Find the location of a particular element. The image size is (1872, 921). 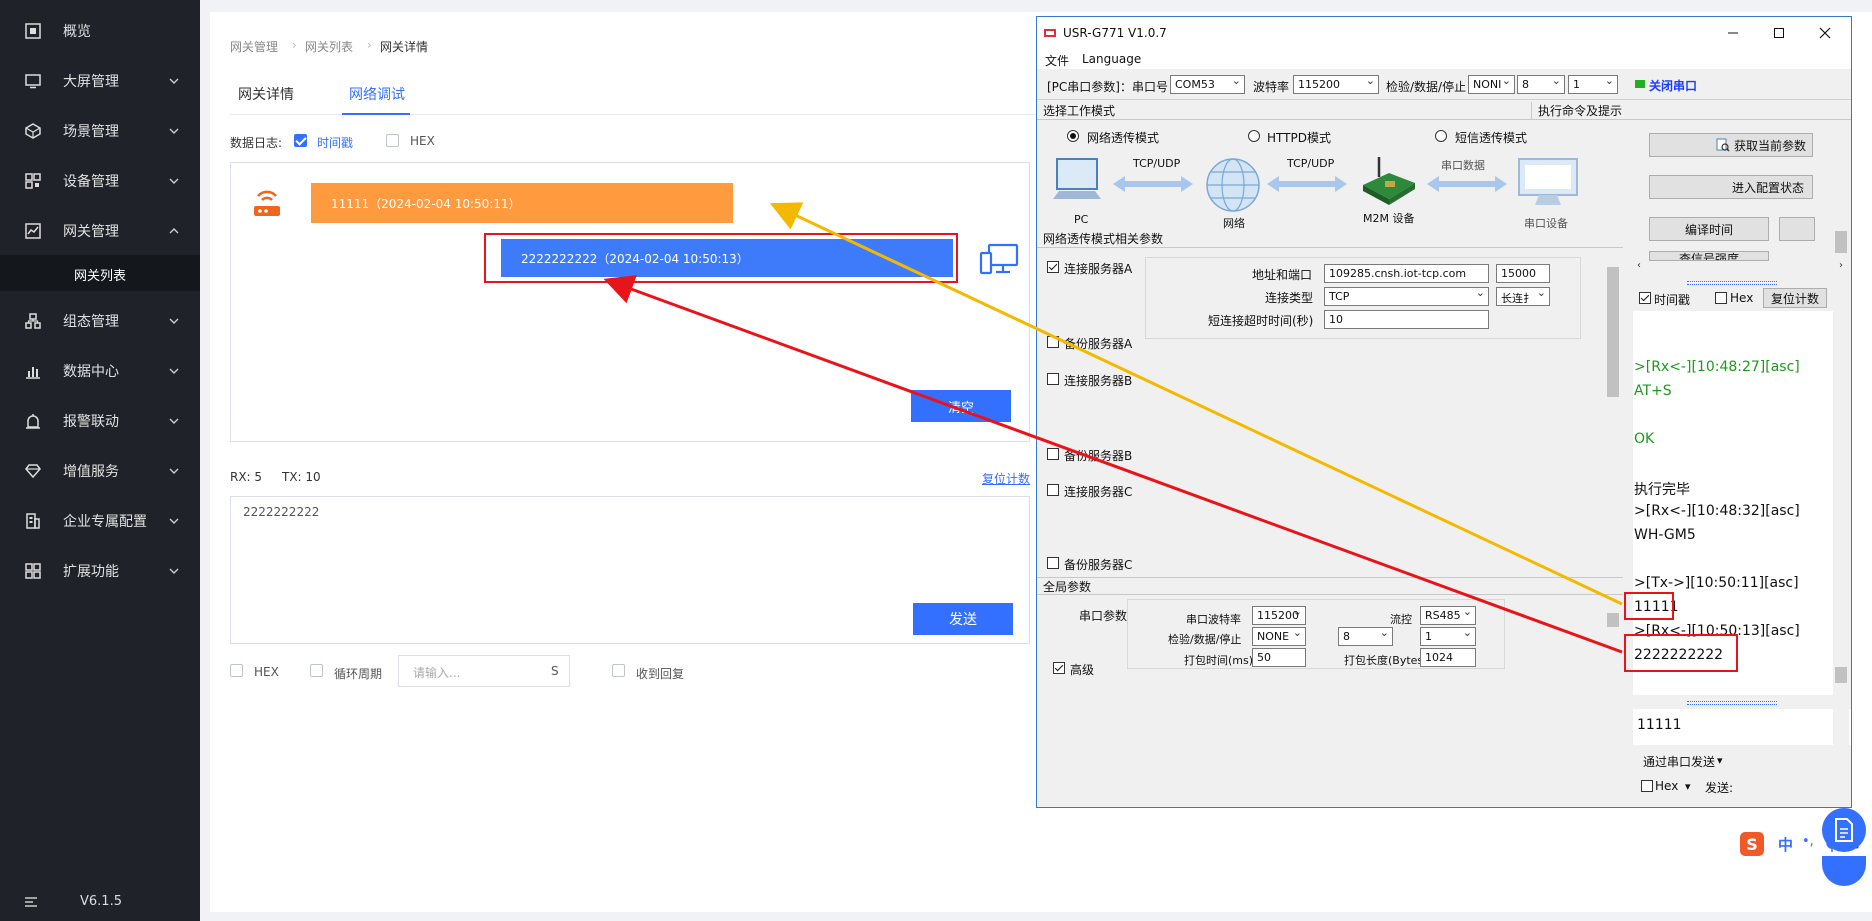

pack-length-input: 1024 is located at coordinates (1448, 657).